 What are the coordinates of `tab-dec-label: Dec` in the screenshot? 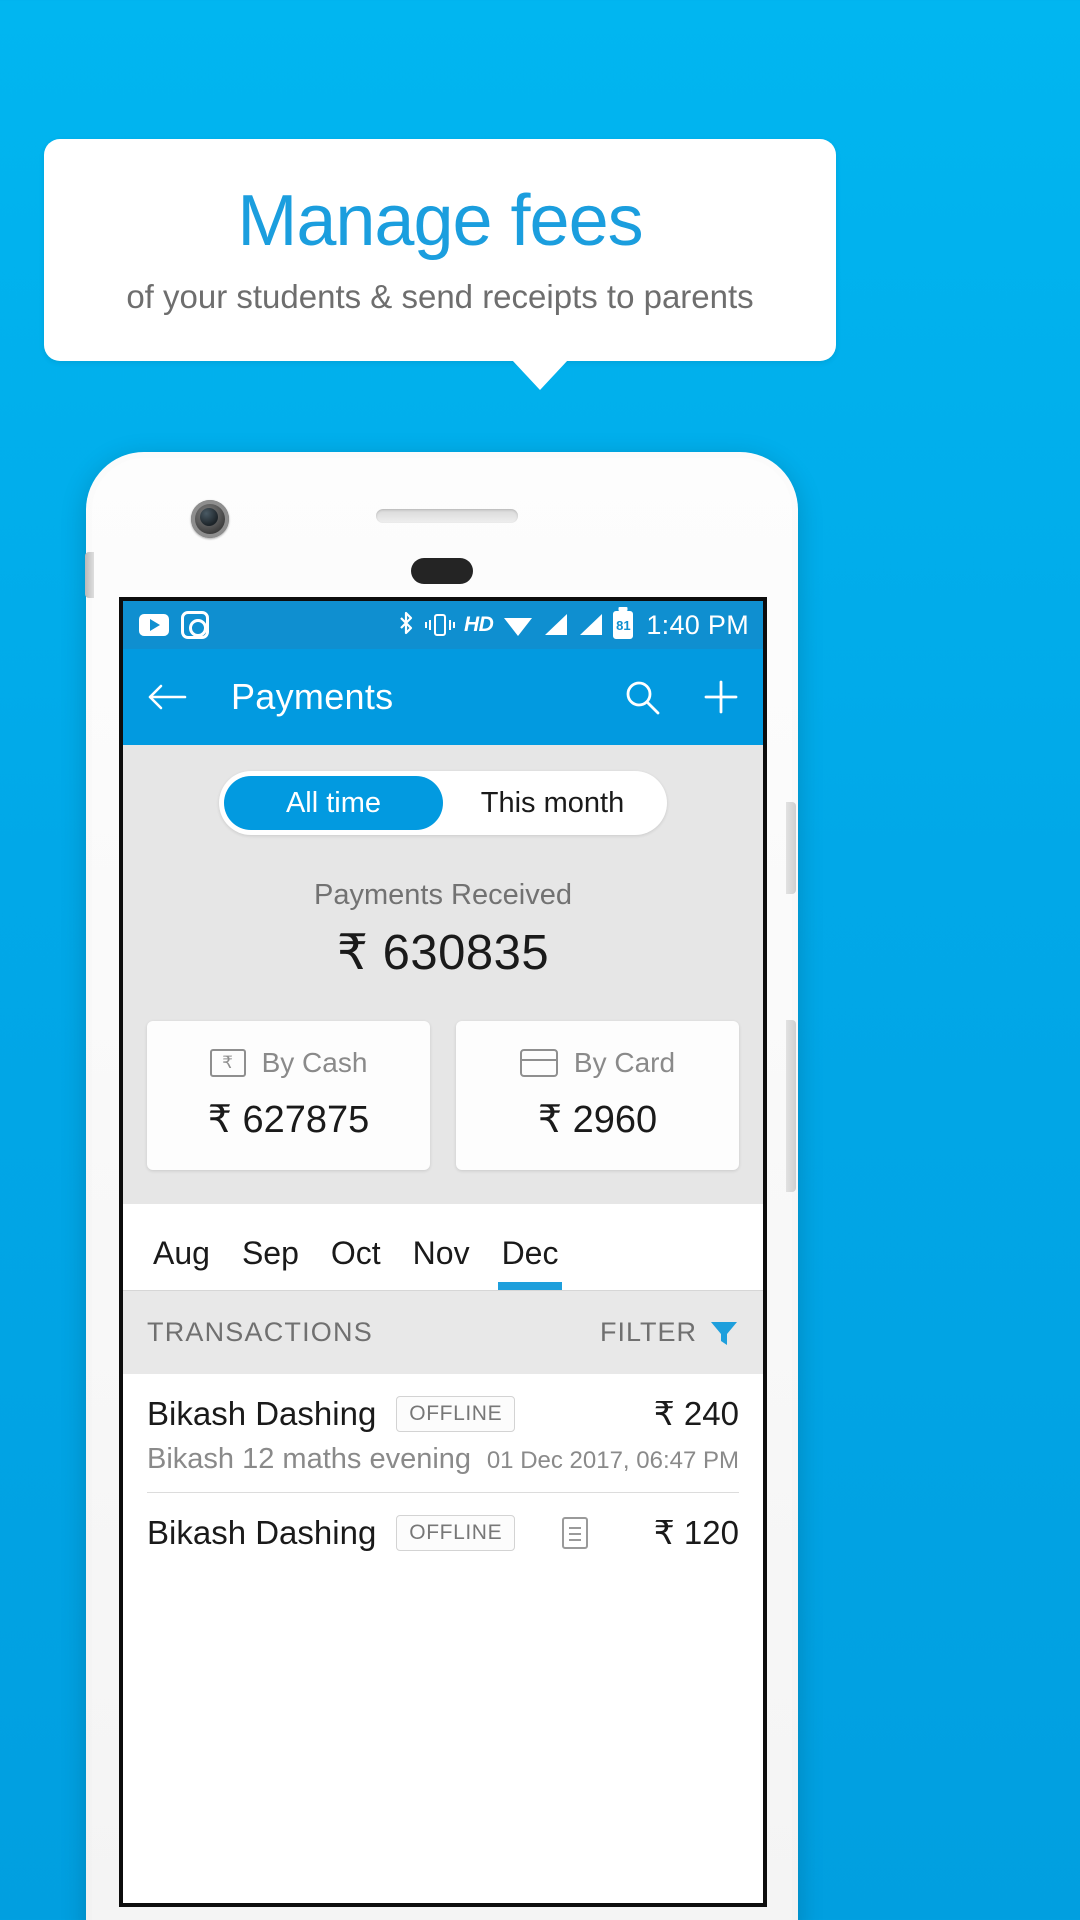 It's located at (530, 1253).